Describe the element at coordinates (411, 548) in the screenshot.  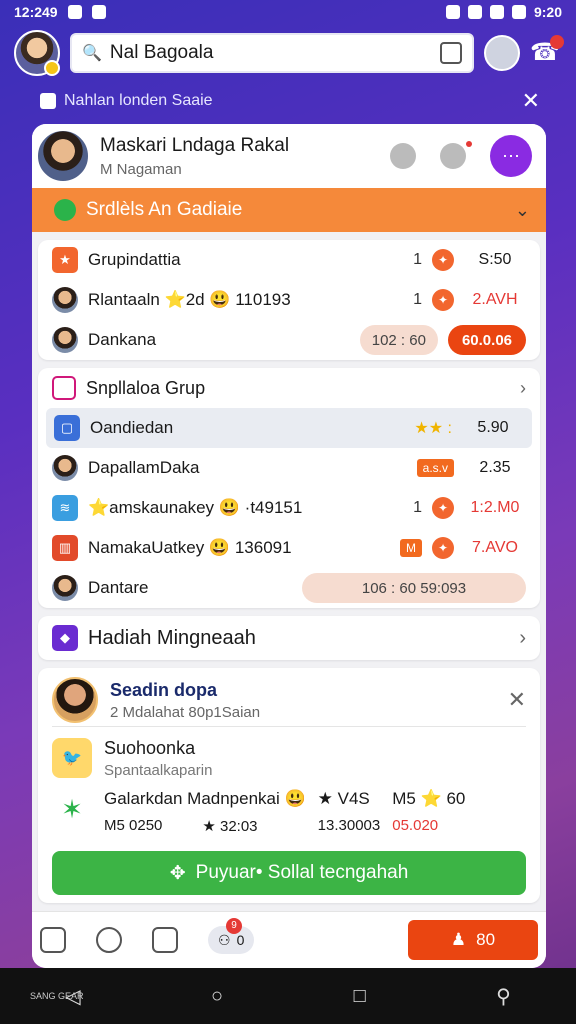
I see `row-tag: M` at that location.